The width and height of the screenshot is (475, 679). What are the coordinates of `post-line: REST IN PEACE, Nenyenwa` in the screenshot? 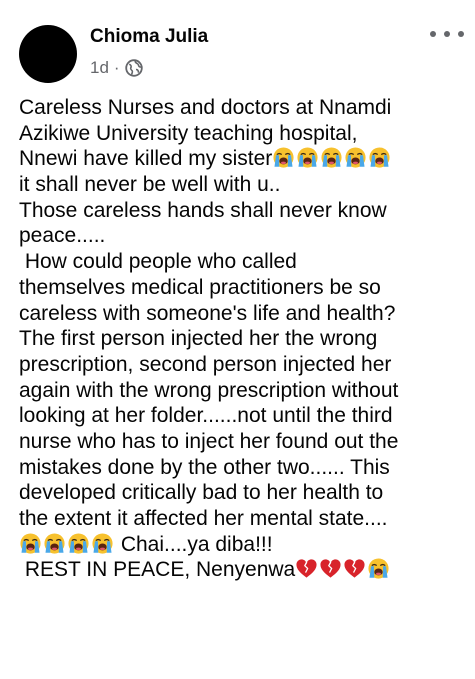 It's located at (243, 570).